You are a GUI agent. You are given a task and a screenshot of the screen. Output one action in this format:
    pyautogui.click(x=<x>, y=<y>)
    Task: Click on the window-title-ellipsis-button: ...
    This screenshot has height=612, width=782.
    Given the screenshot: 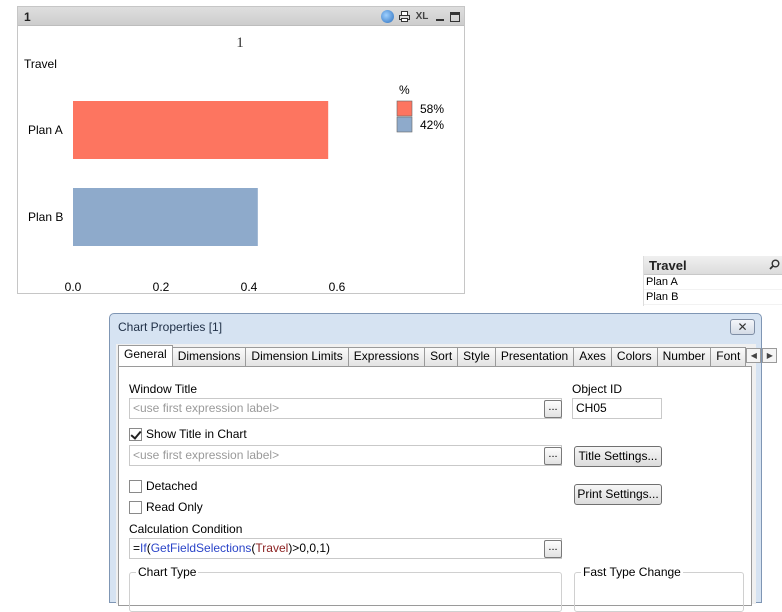 What is the action you would take?
    pyautogui.click(x=553, y=409)
    